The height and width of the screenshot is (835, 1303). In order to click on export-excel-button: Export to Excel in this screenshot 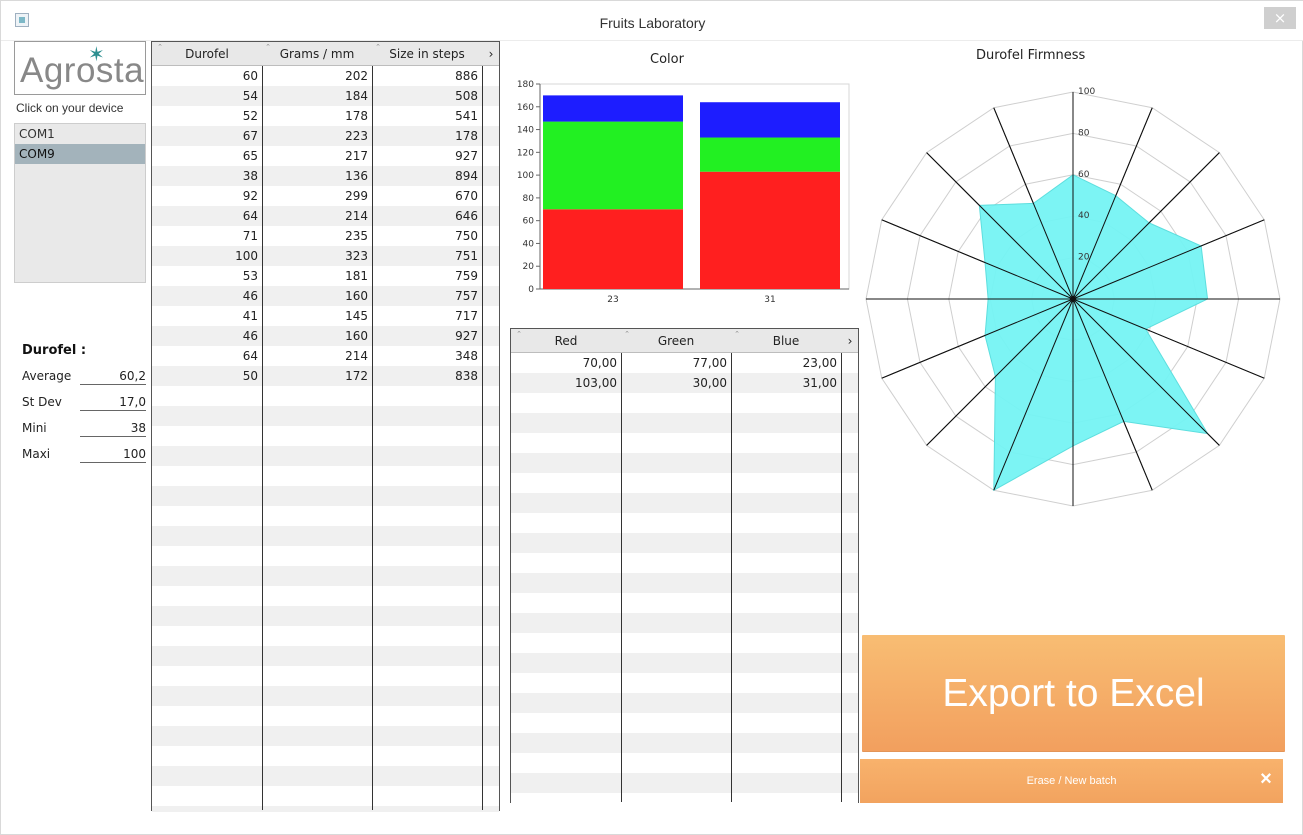, I will do `click(1073, 693)`.